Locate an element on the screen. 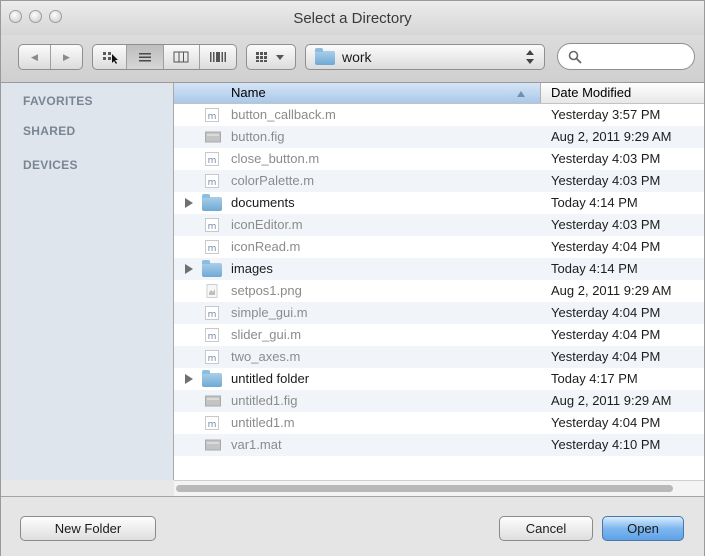 The width and height of the screenshot is (705, 556). search-icon is located at coordinates (575, 57).